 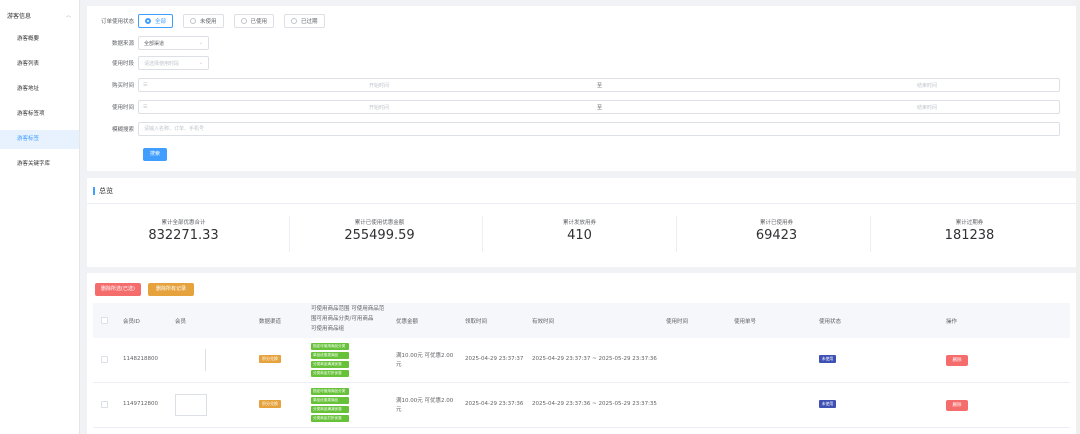 What do you see at coordinates (676, 234) in the screenshot?
I see `stat-divider` at bounding box center [676, 234].